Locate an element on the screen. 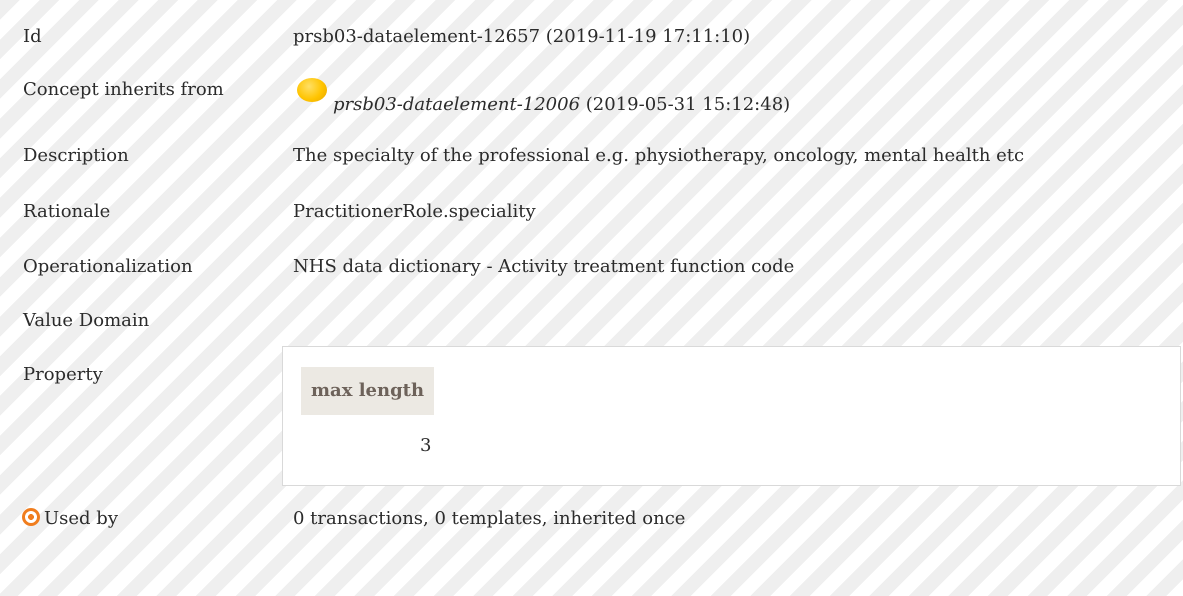 The image size is (1183, 596). inherits-link: prsb03-dataelement-12006 is located at coordinates (456, 104).